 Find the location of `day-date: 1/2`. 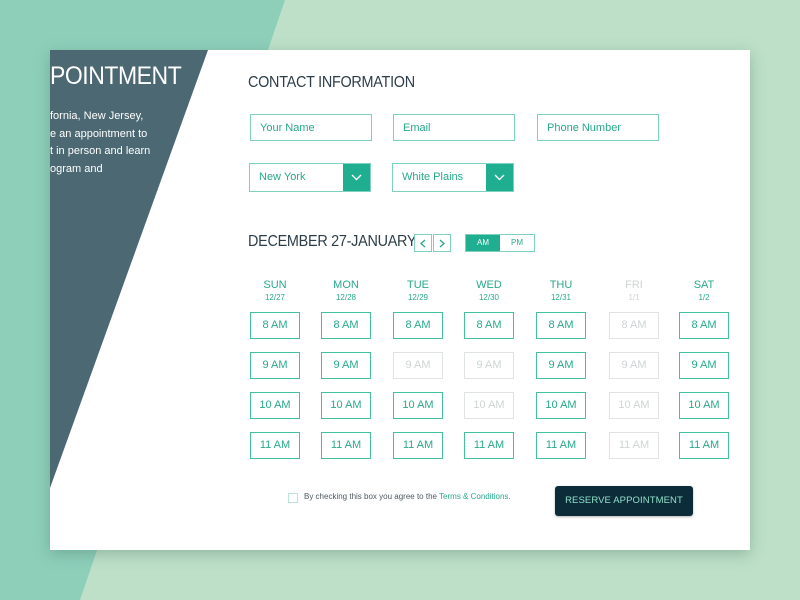

day-date: 1/2 is located at coordinates (704, 297).